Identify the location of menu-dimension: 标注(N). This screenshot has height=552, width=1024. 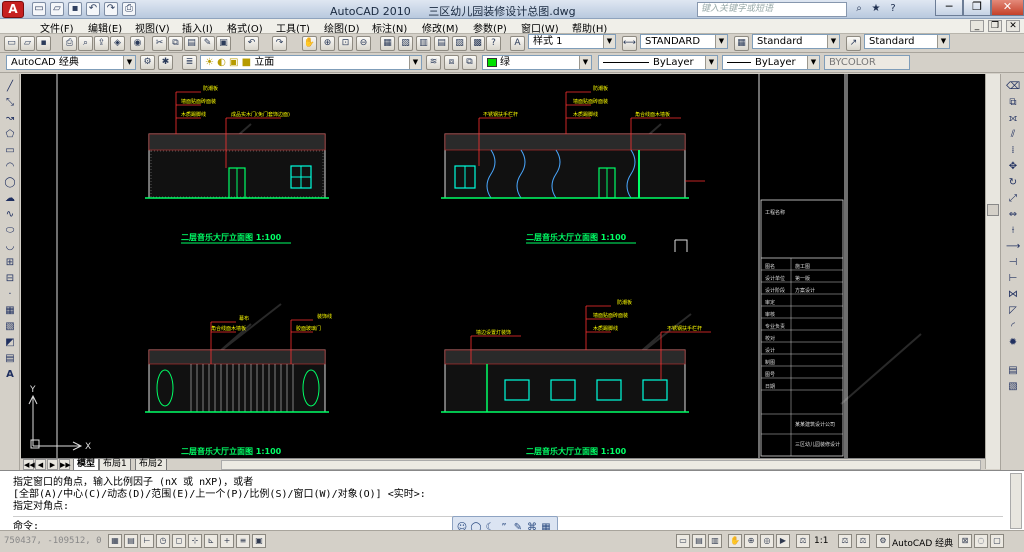
(389, 27).